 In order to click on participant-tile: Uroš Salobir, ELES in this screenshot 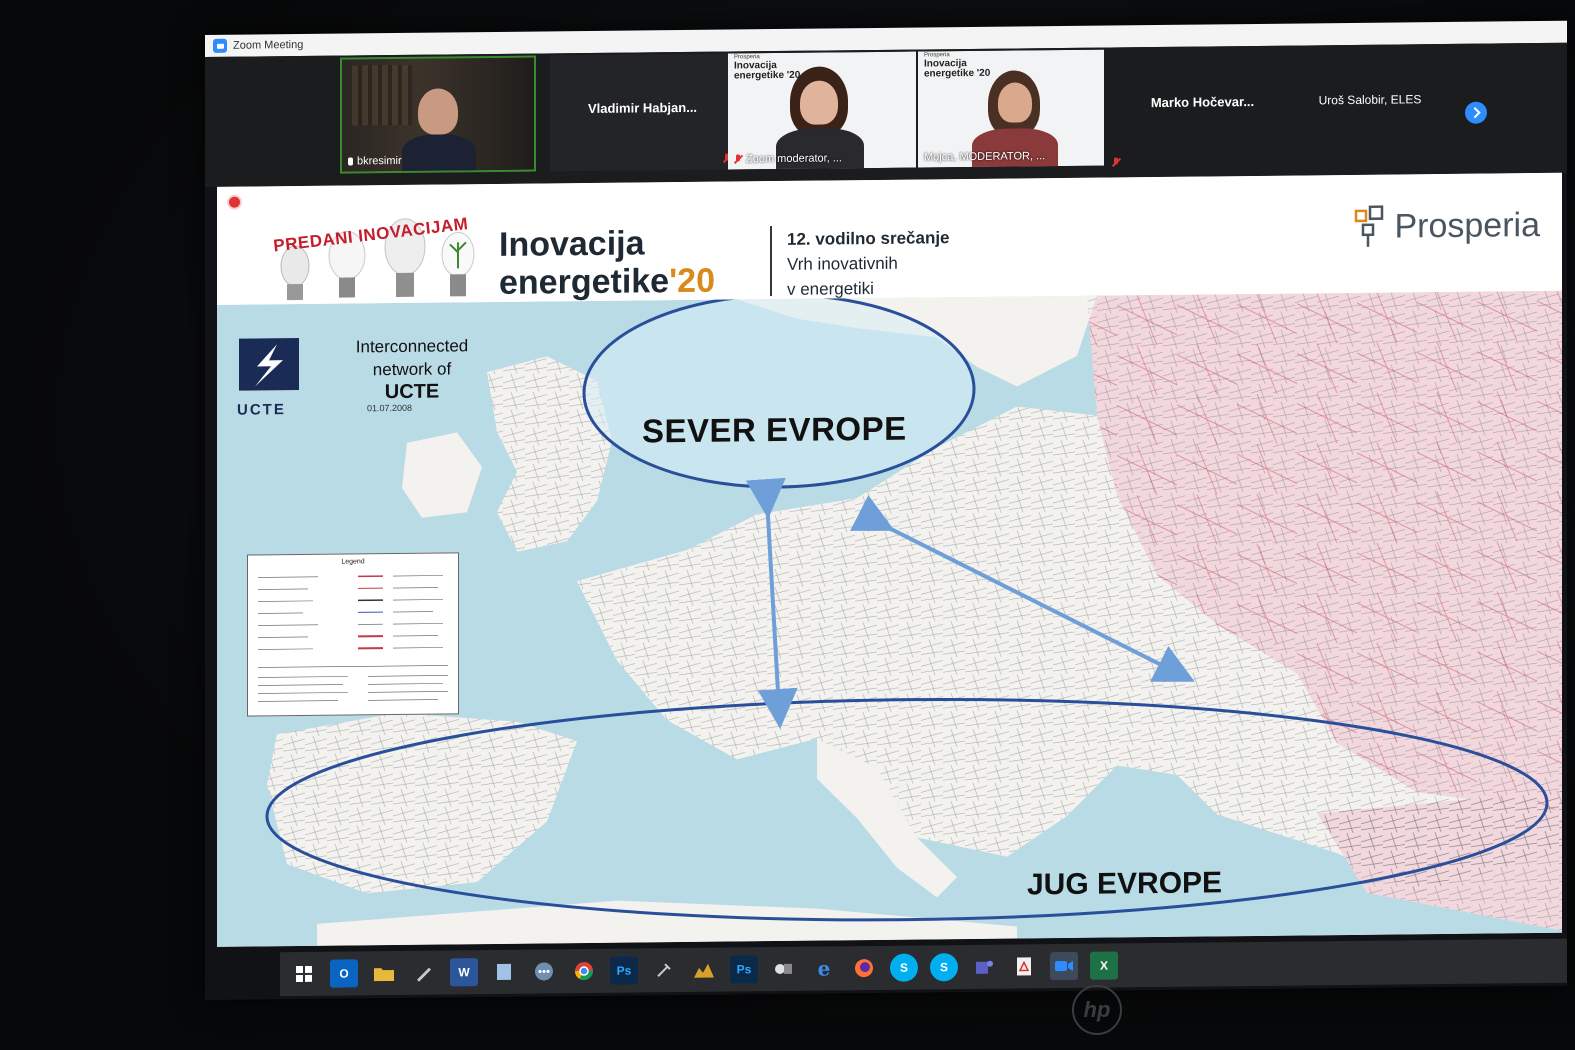, I will do `click(1370, 105)`.